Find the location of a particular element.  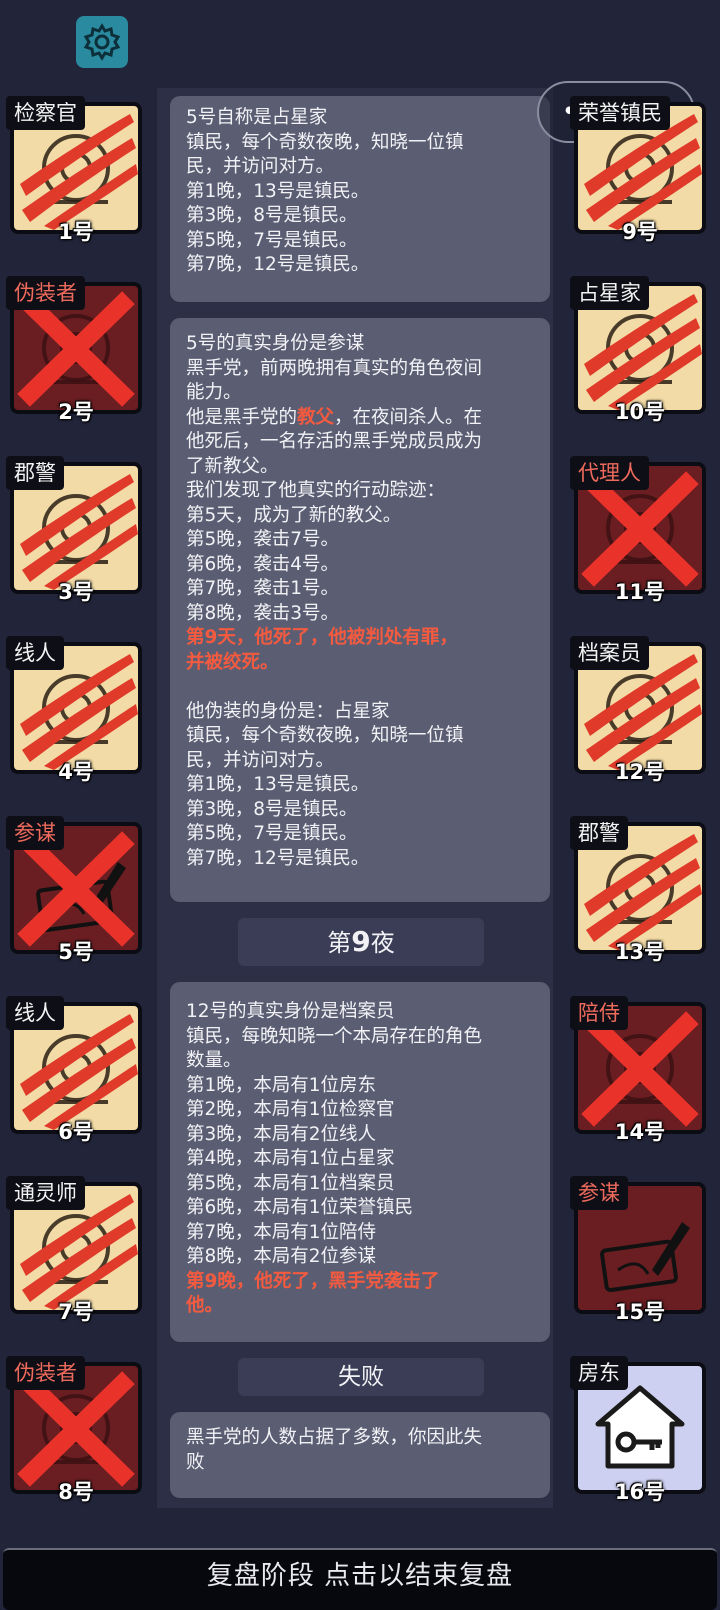

player-number: 5号 is located at coordinates (76, 952).